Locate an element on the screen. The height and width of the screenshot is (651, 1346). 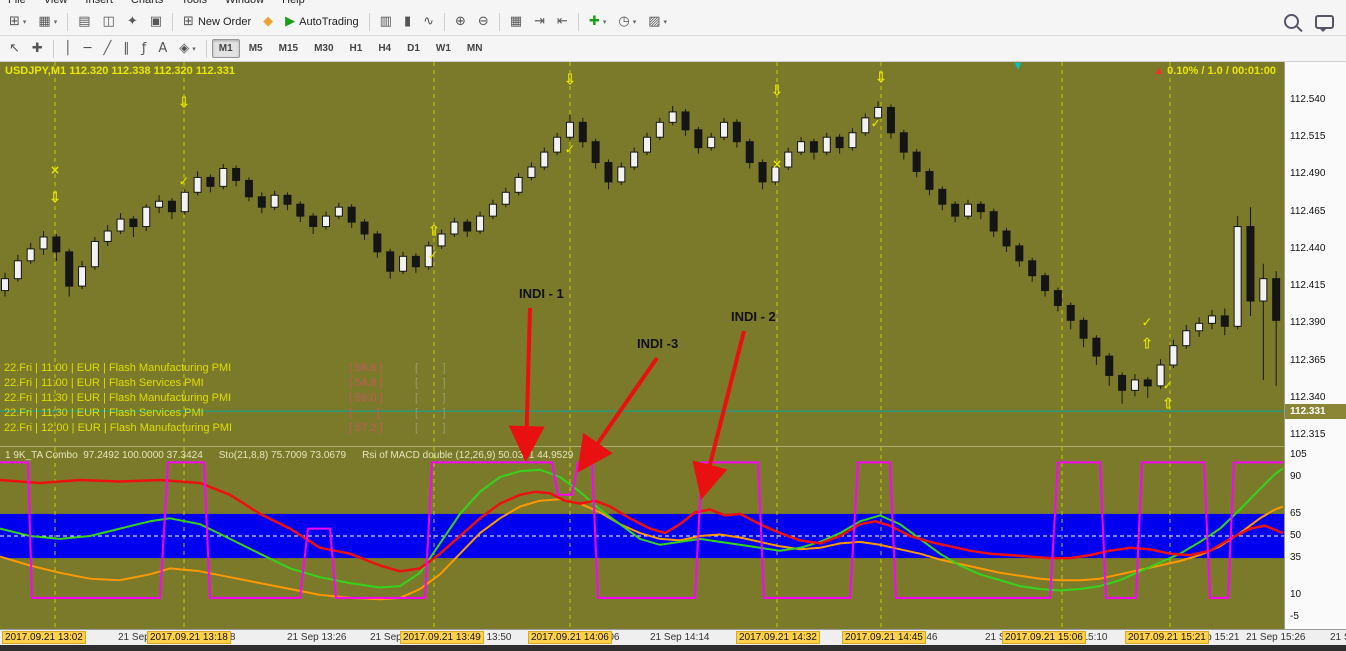
tile-windows-button: ▦ is located at coordinates (516, 22).